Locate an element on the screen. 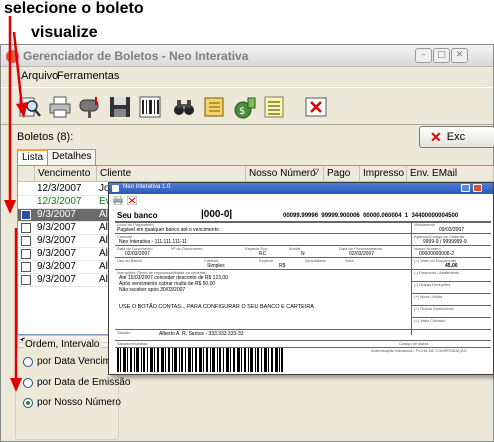 The image size is (494, 442). arrow-visualize is located at coordinates (18, 70).